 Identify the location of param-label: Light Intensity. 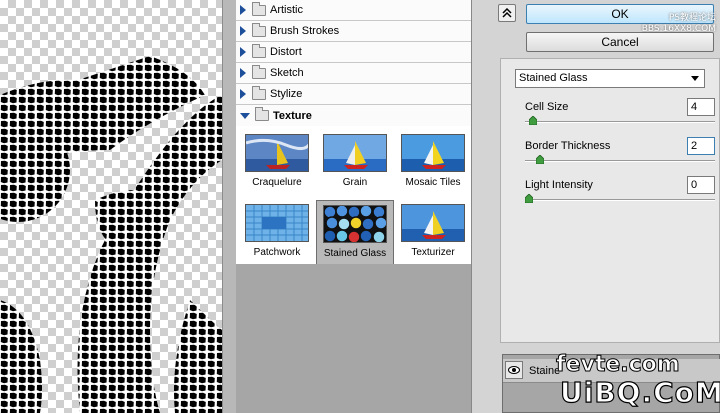
(559, 185).